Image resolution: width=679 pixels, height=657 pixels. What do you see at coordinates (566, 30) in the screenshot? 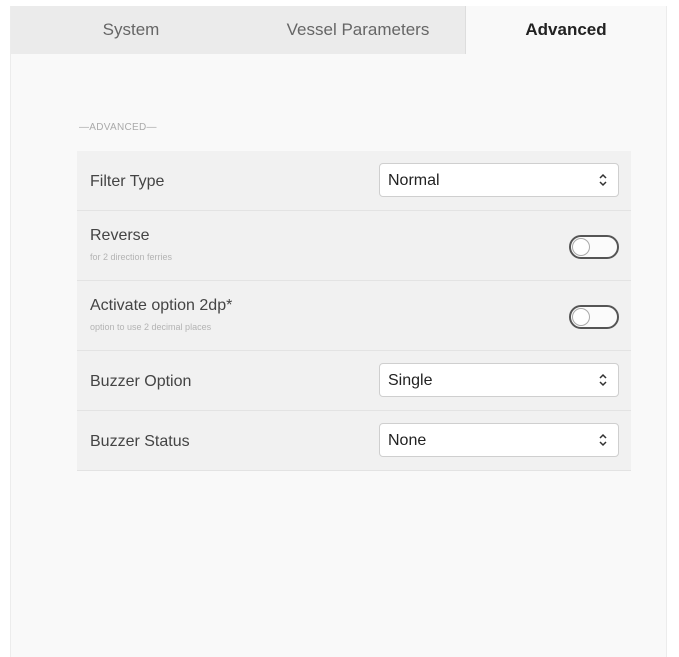
I see `tab-advanced: Advanced` at bounding box center [566, 30].